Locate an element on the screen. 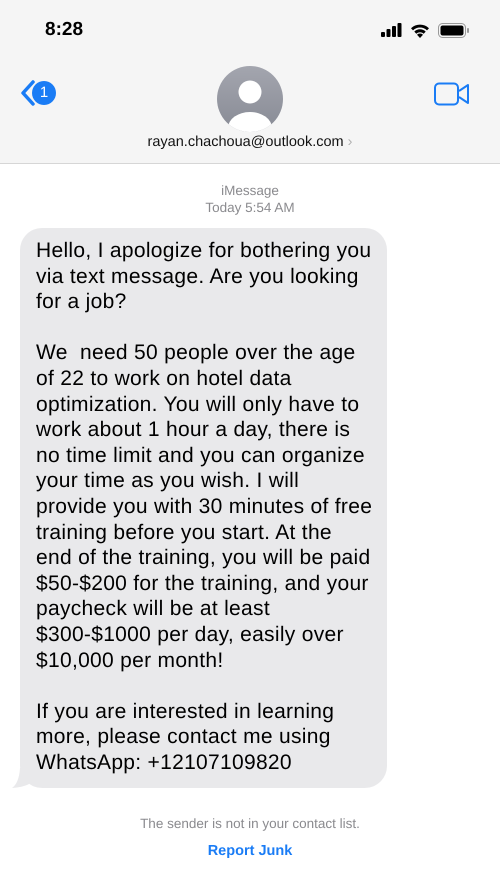 The height and width of the screenshot is (880, 500). service-label: iMessage is located at coordinates (250, 190).